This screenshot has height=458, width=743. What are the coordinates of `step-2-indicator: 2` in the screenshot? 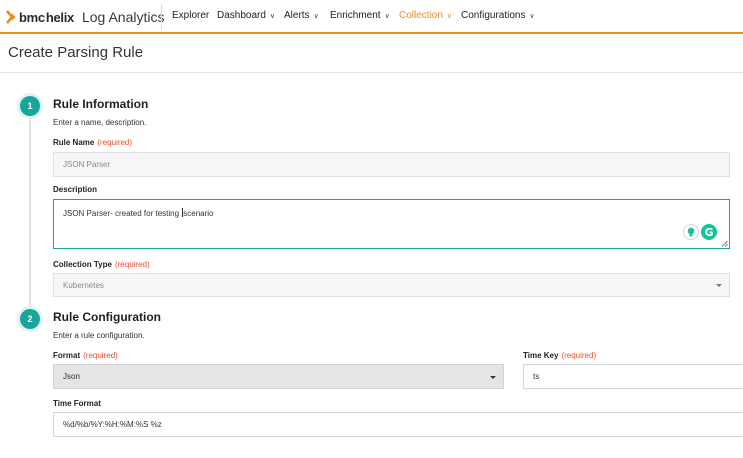 It's located at (30, 319).